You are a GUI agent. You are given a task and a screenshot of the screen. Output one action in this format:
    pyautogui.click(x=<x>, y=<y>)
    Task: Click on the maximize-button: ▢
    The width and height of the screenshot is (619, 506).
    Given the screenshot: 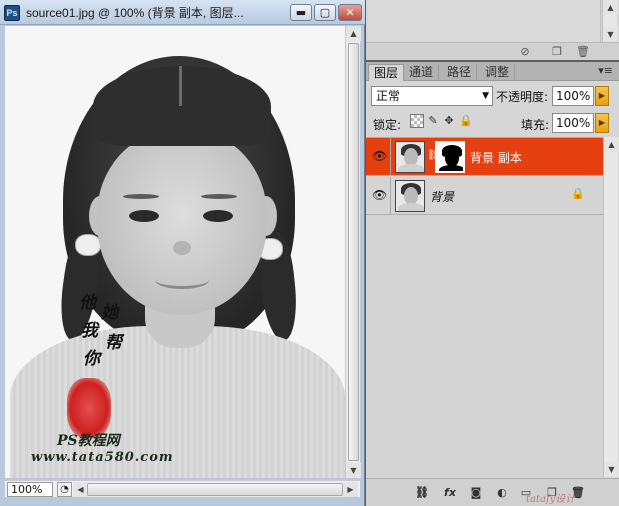 What is the action you would take?
    pyautogui.click(x=325, y=12)
    